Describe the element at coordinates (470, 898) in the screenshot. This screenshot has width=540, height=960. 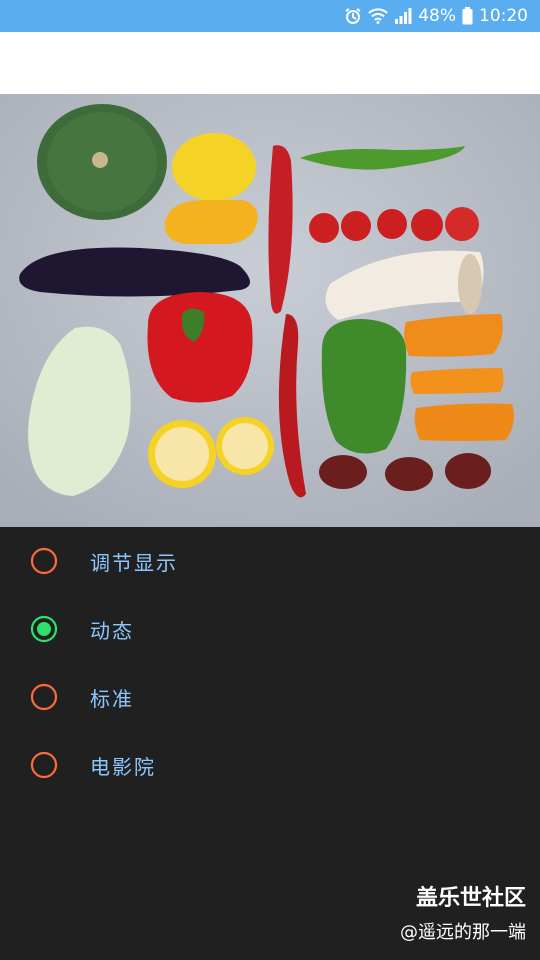
I see `watermark-brand: 盖乐世社区` at that location.